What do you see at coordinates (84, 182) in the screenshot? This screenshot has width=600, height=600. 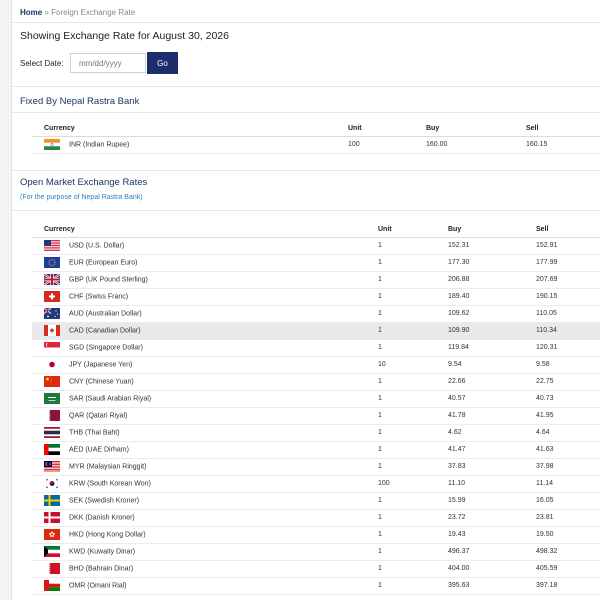 I see `open-section-title: Open Market Exchange Rates` at bounding box center [84, 182].